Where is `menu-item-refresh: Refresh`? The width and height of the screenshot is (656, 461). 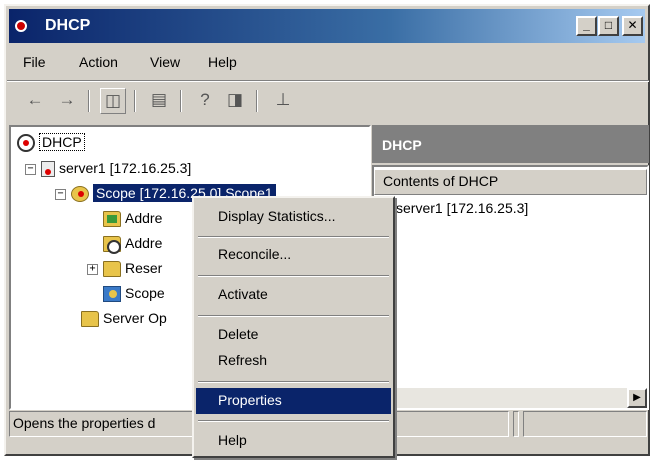
menu-item-refresh: Refresh is located at coordinates (293, 361).